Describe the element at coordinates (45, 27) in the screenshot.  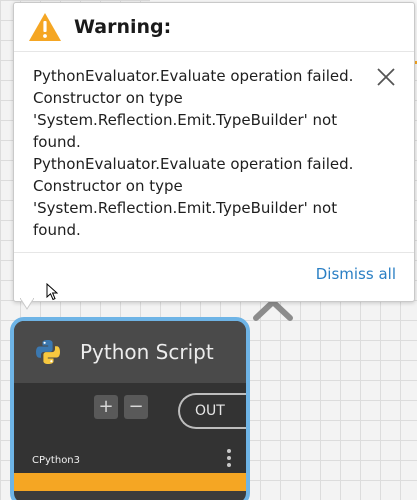
I see `warning-triangle-icon` at that location.